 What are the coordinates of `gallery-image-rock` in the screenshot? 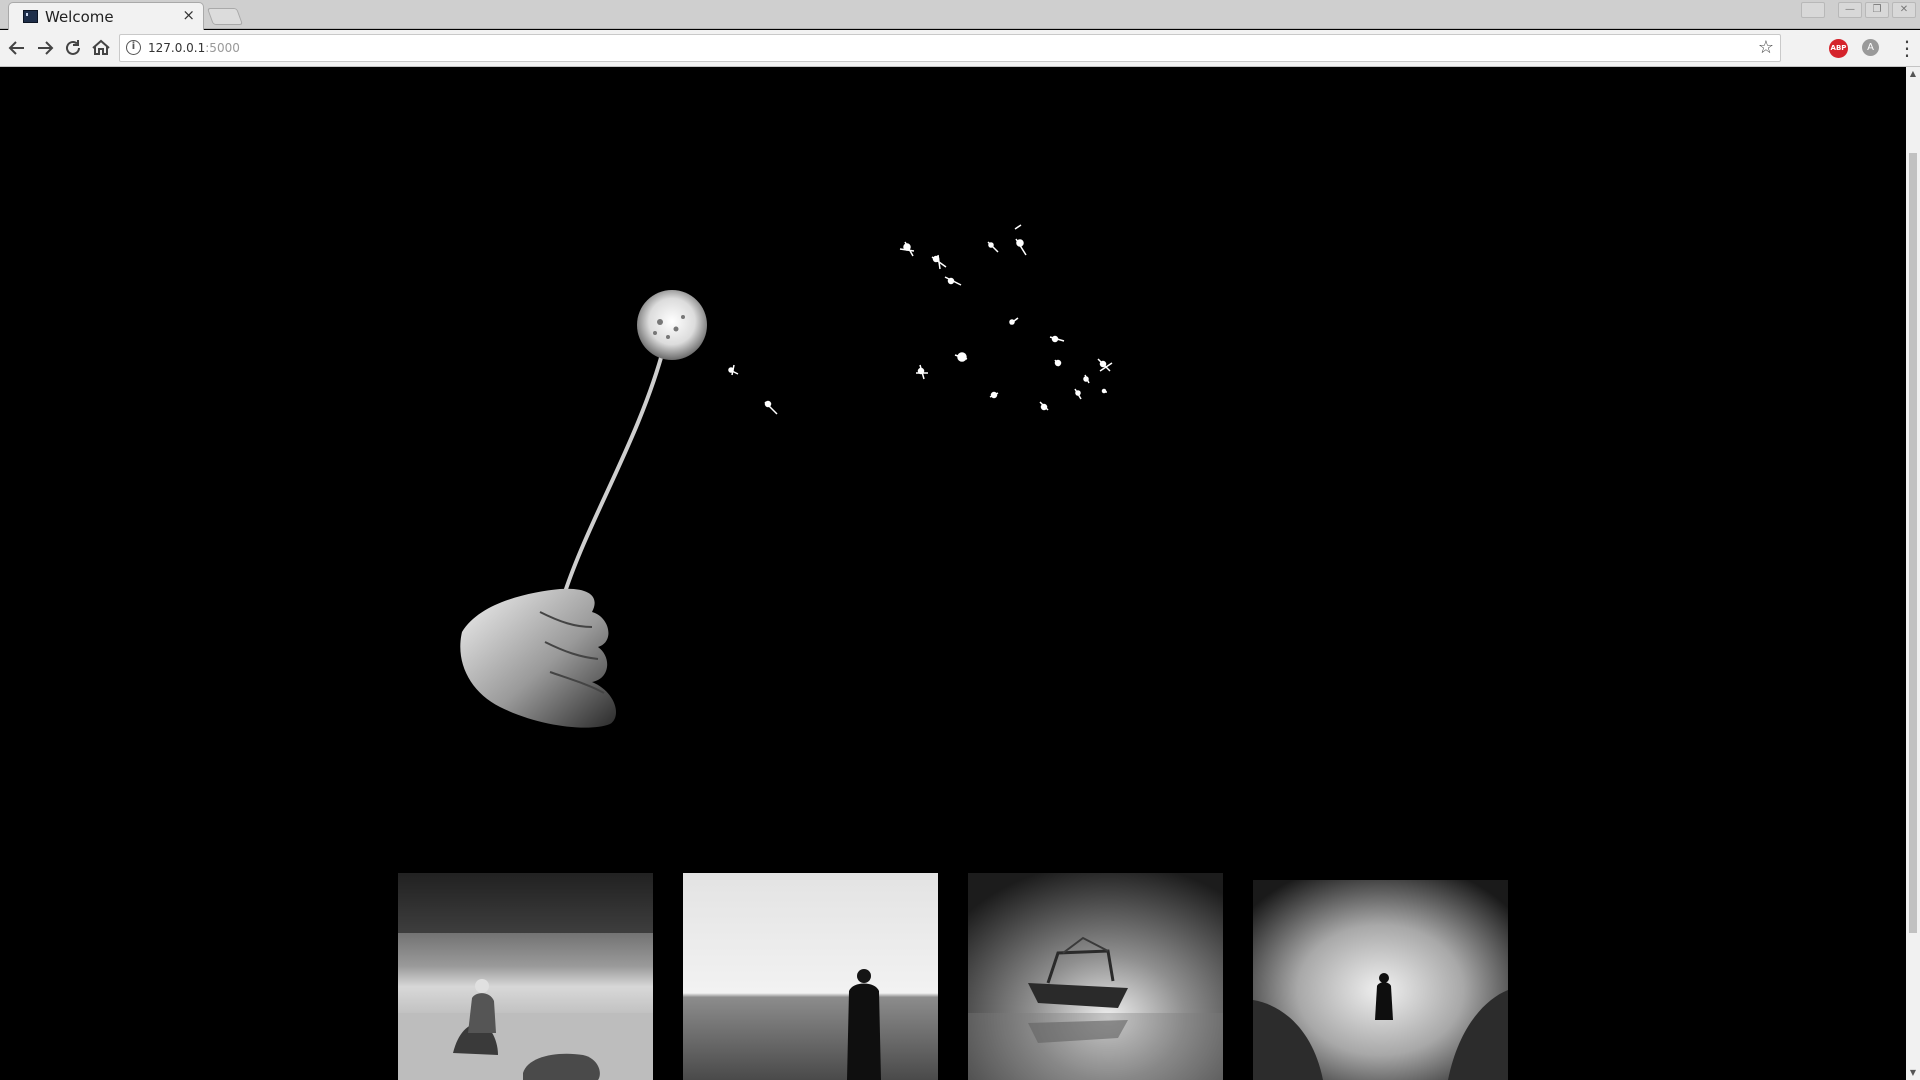 It's located at (525, 976).